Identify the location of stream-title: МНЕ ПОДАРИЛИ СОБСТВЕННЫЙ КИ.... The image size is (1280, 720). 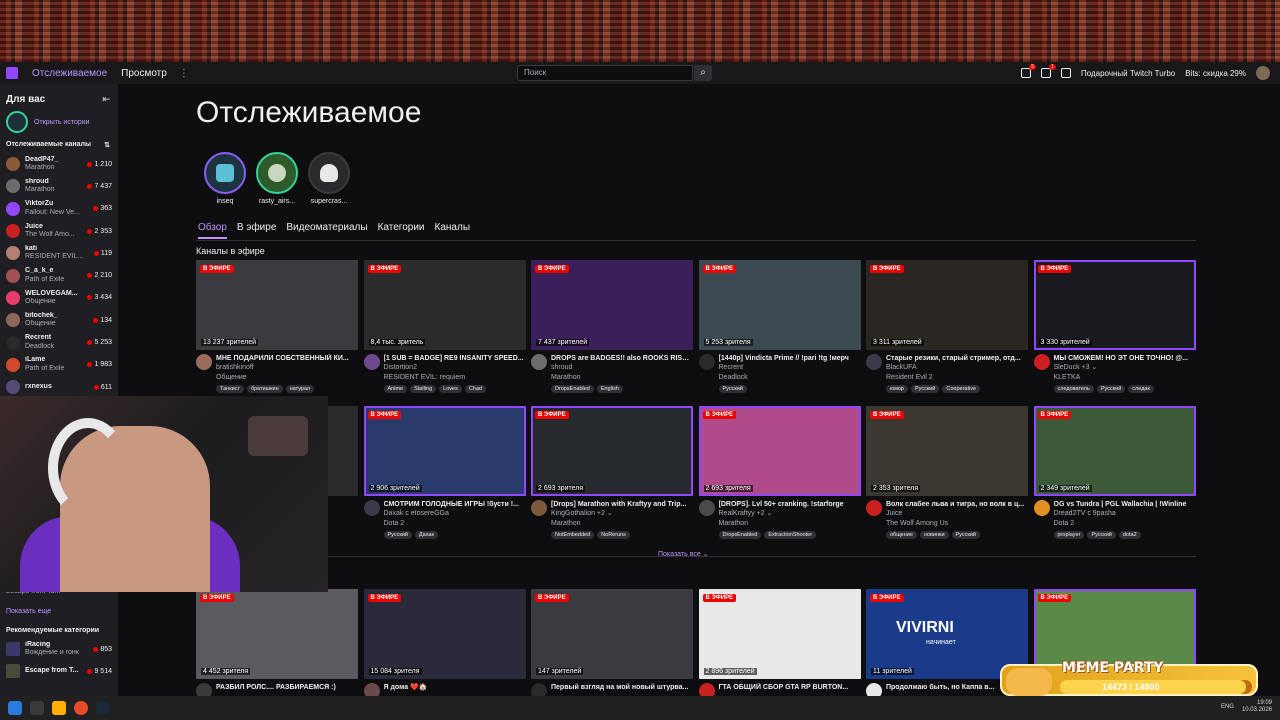
(287, 358).